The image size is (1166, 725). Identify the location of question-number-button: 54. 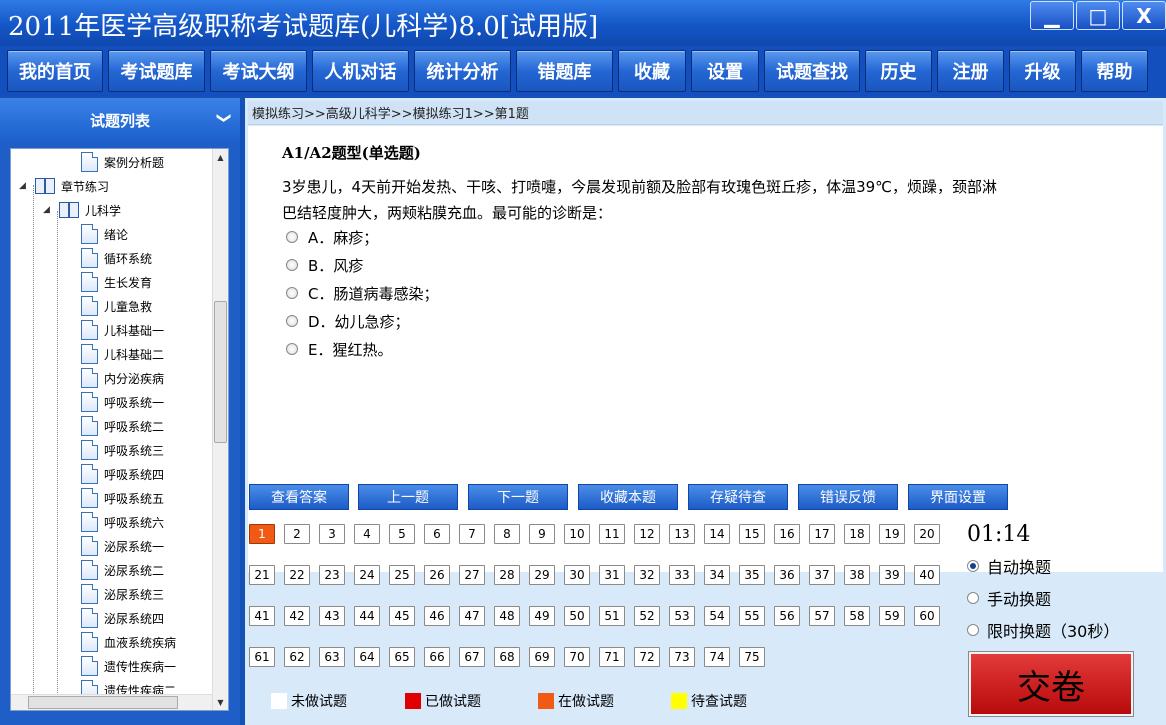
(717, 616).